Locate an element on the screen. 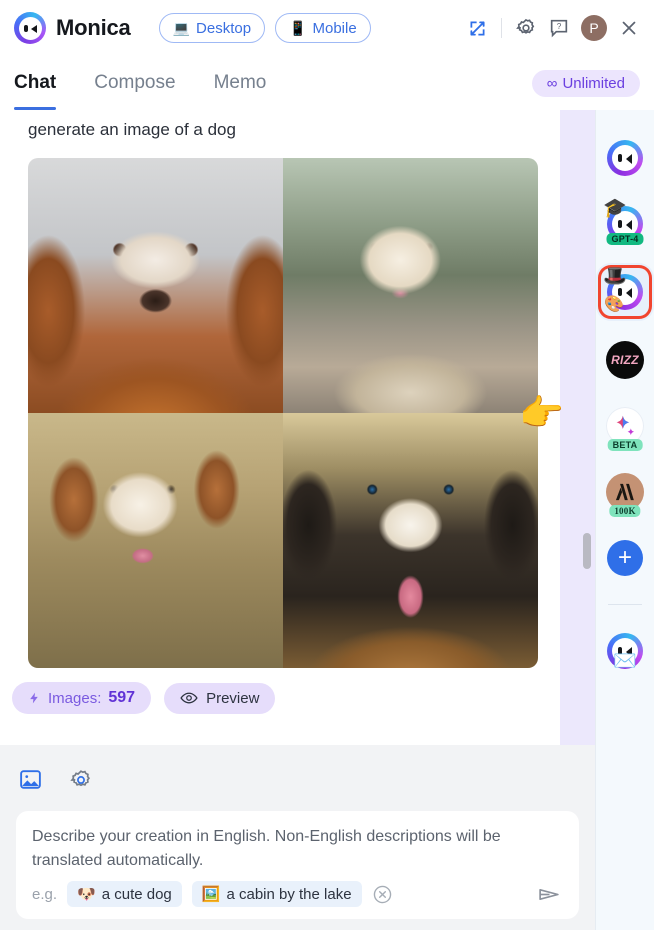 This screenshot has height=930, width=654. laptop-icon: 💻 is located at coordinates (181, 28).